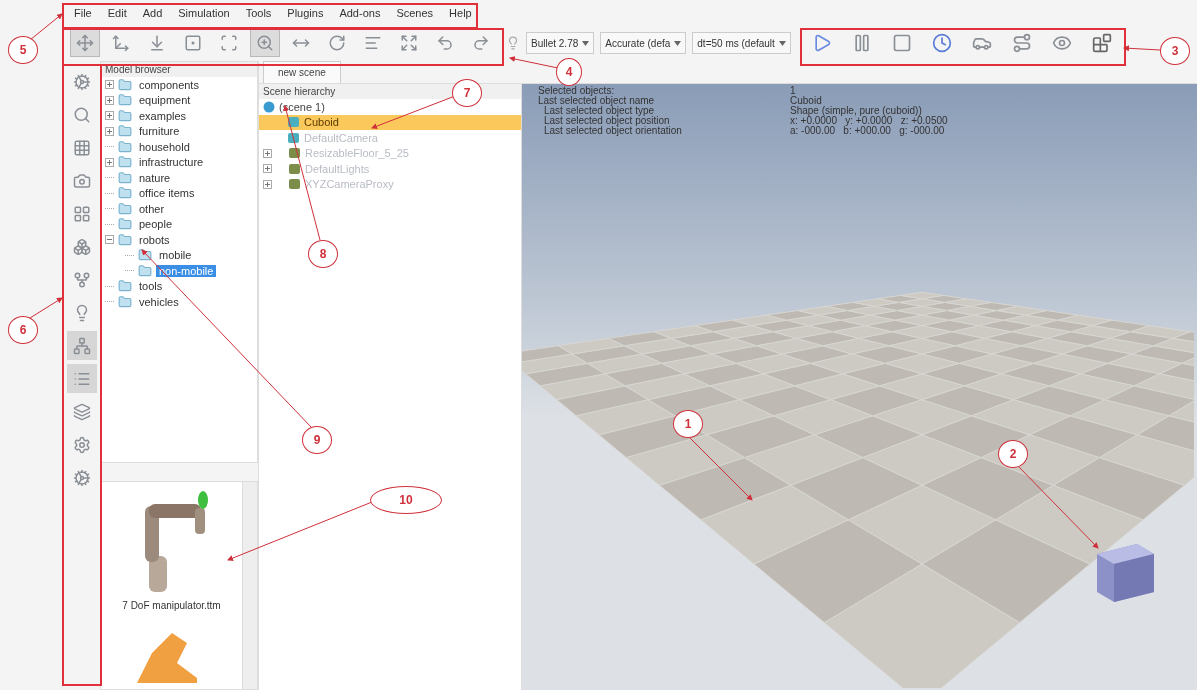  I want to click on info-label: Last selected object orientation, so click(613, 131).